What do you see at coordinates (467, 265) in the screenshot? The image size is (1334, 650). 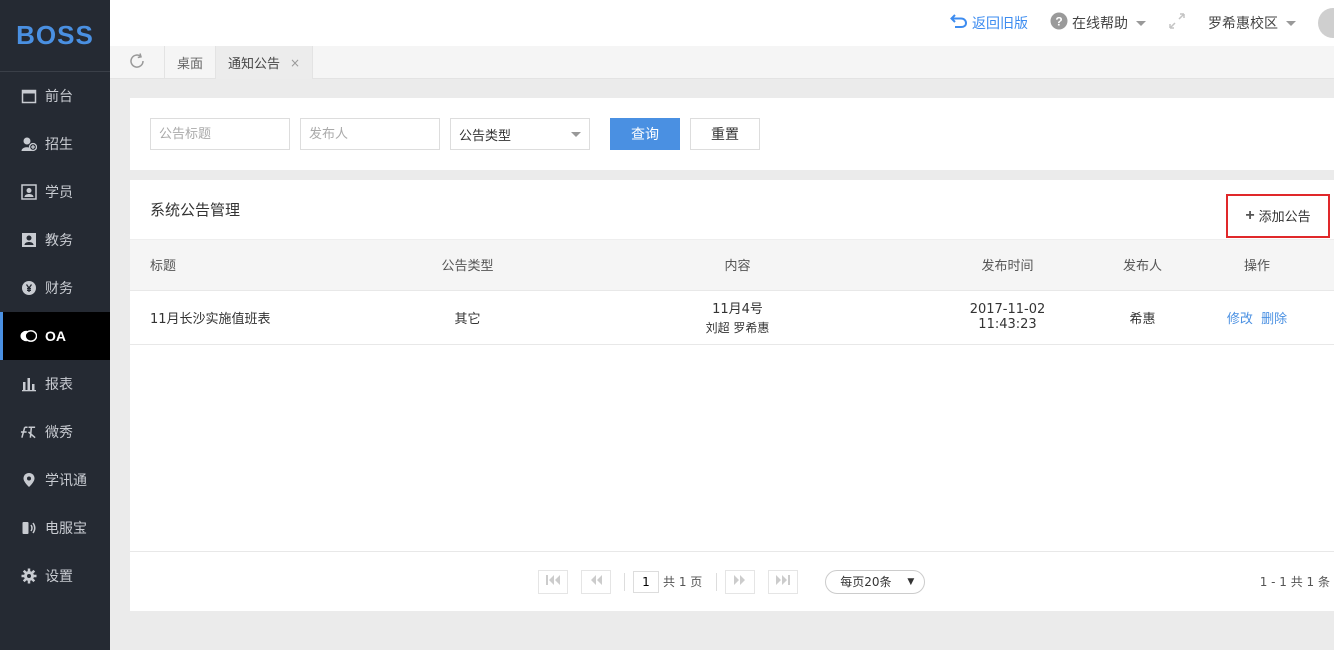 I see `column-header-type: 公告类型` at bounding box center [467, 265].